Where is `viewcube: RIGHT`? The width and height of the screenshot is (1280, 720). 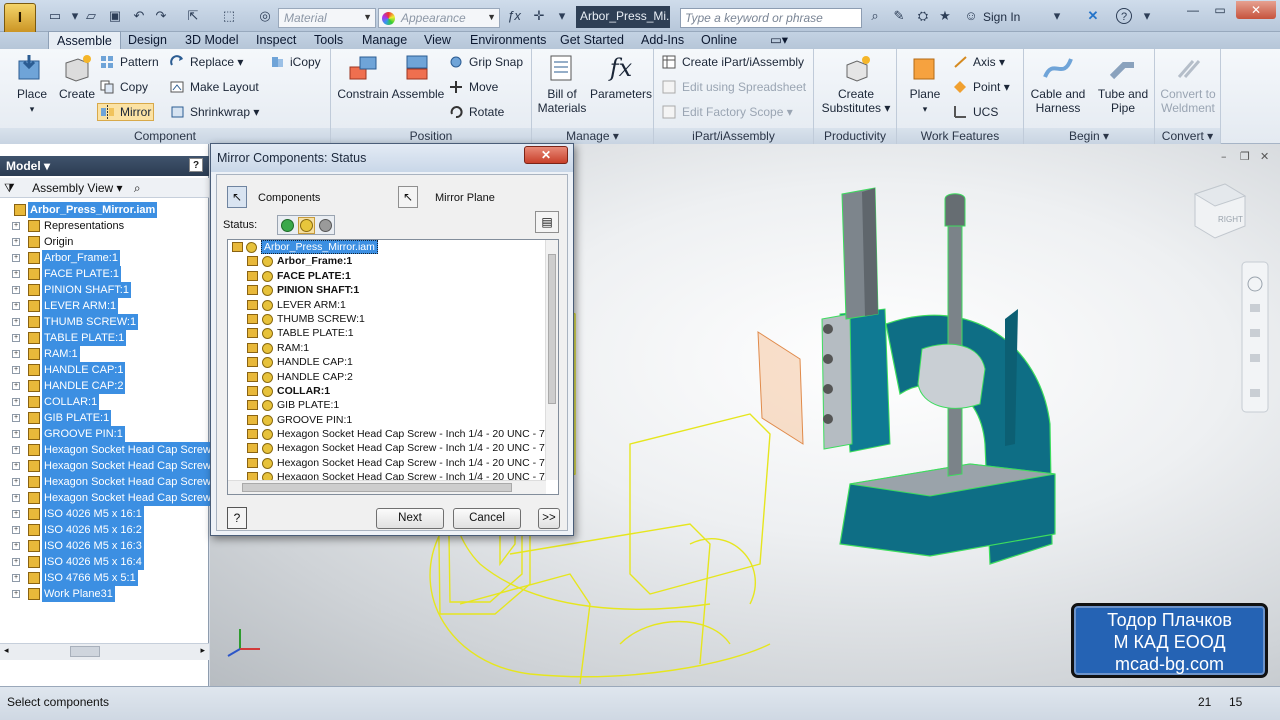 viewcube: RIGHT is located at coordinates (1220, 211).